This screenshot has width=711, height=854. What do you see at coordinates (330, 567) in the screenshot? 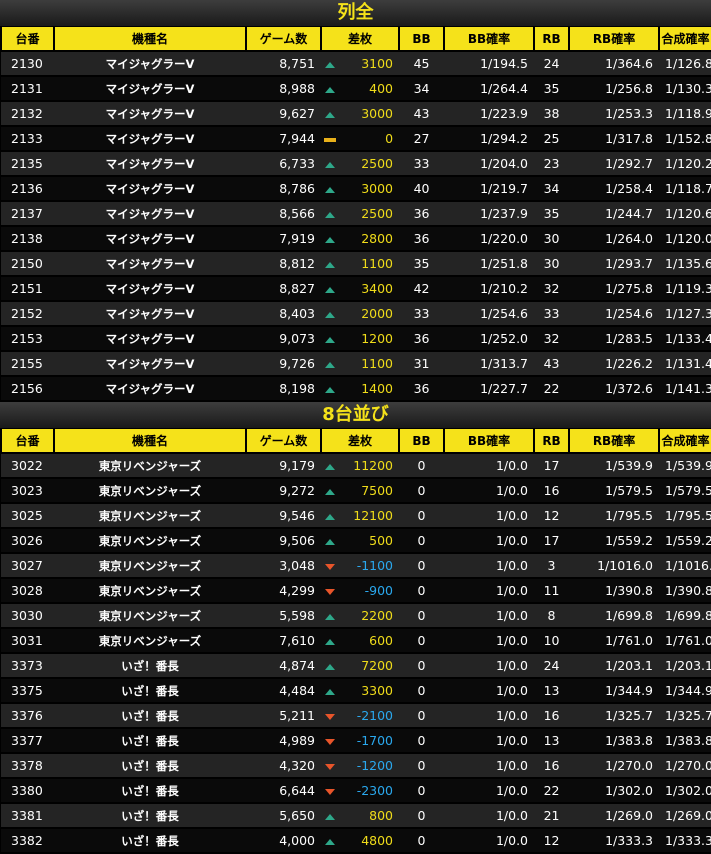
I see `trend-down-icon` at bounding box center [330, 567].